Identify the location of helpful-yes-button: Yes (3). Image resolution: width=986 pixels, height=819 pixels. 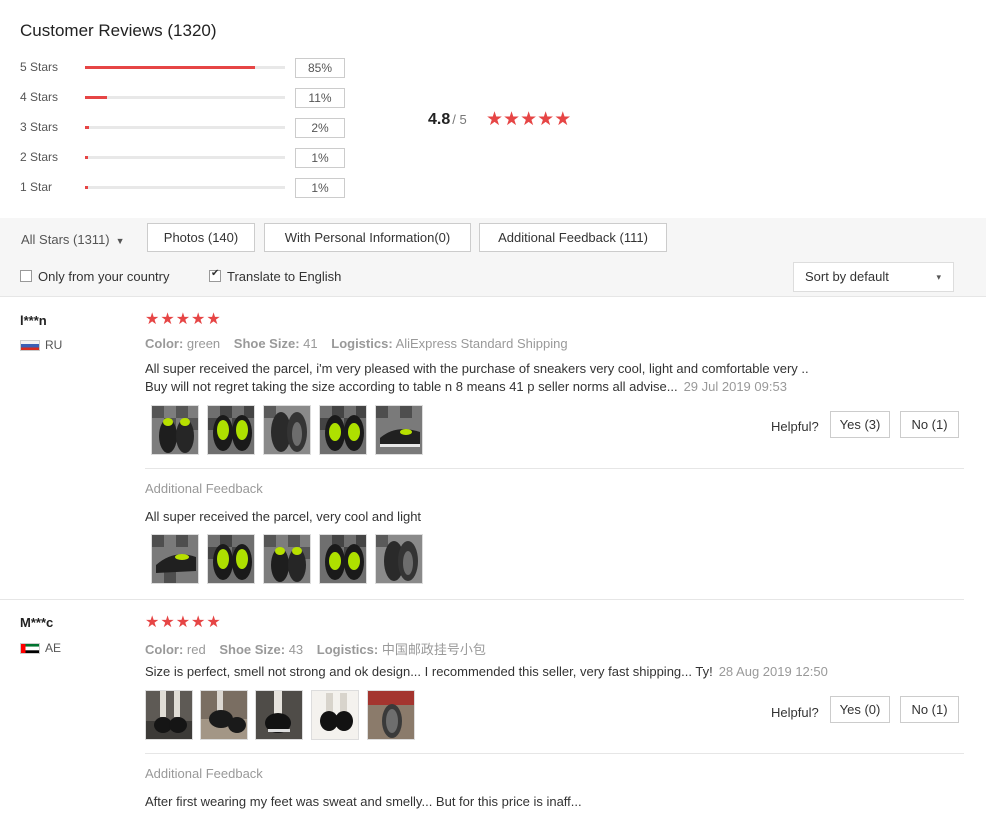
(860, 424).